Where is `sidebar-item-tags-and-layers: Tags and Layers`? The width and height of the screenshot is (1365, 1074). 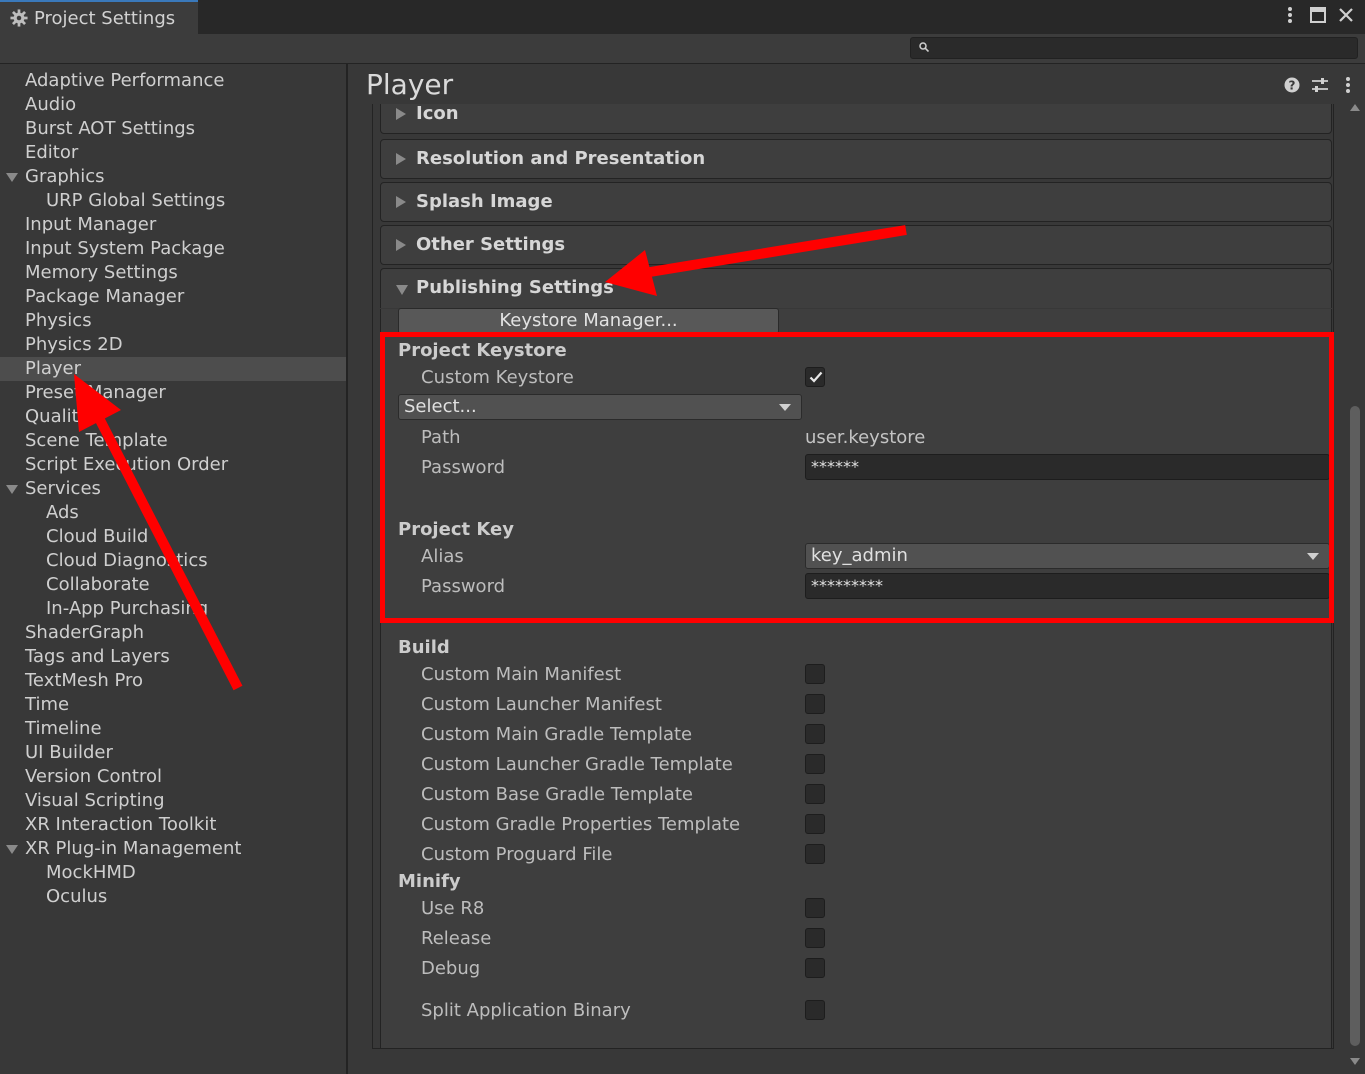 sidebar-item-tags-and-layers: Tags and Layers is located at coordinates (97, 657).